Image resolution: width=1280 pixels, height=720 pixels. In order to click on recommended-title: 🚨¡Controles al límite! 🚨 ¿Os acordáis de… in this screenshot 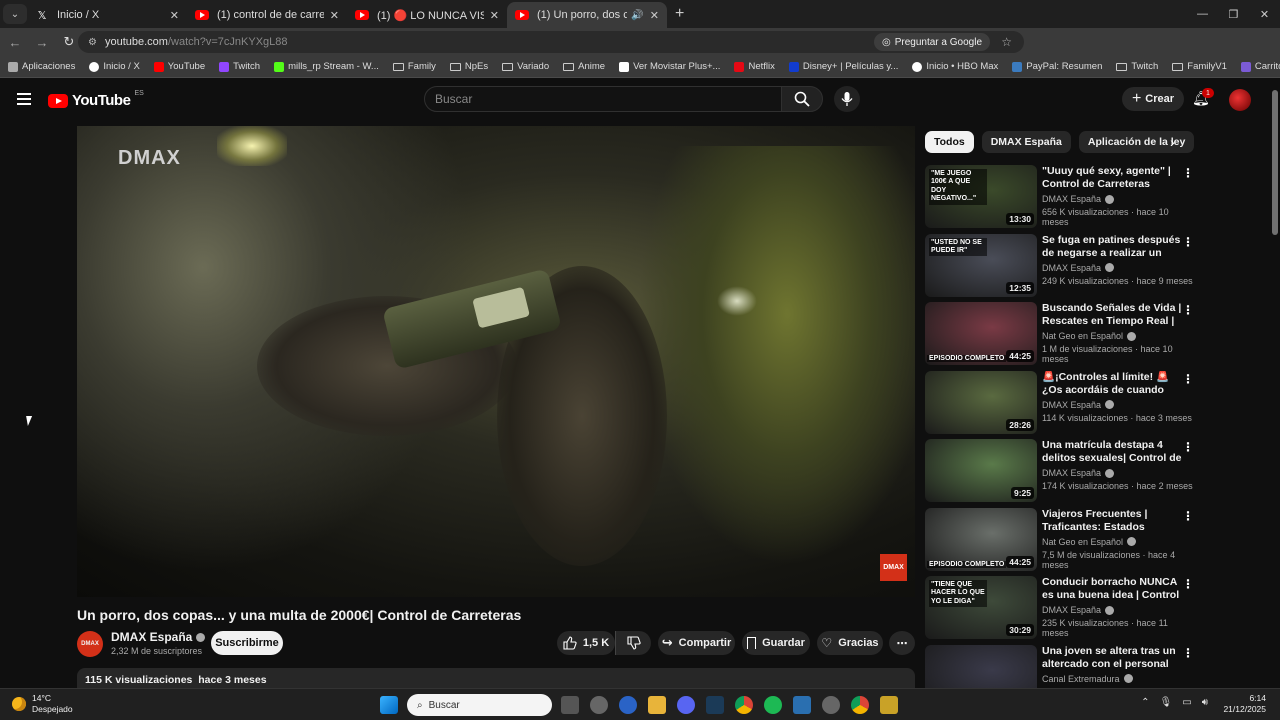, I will do `click(1112, 384)`.